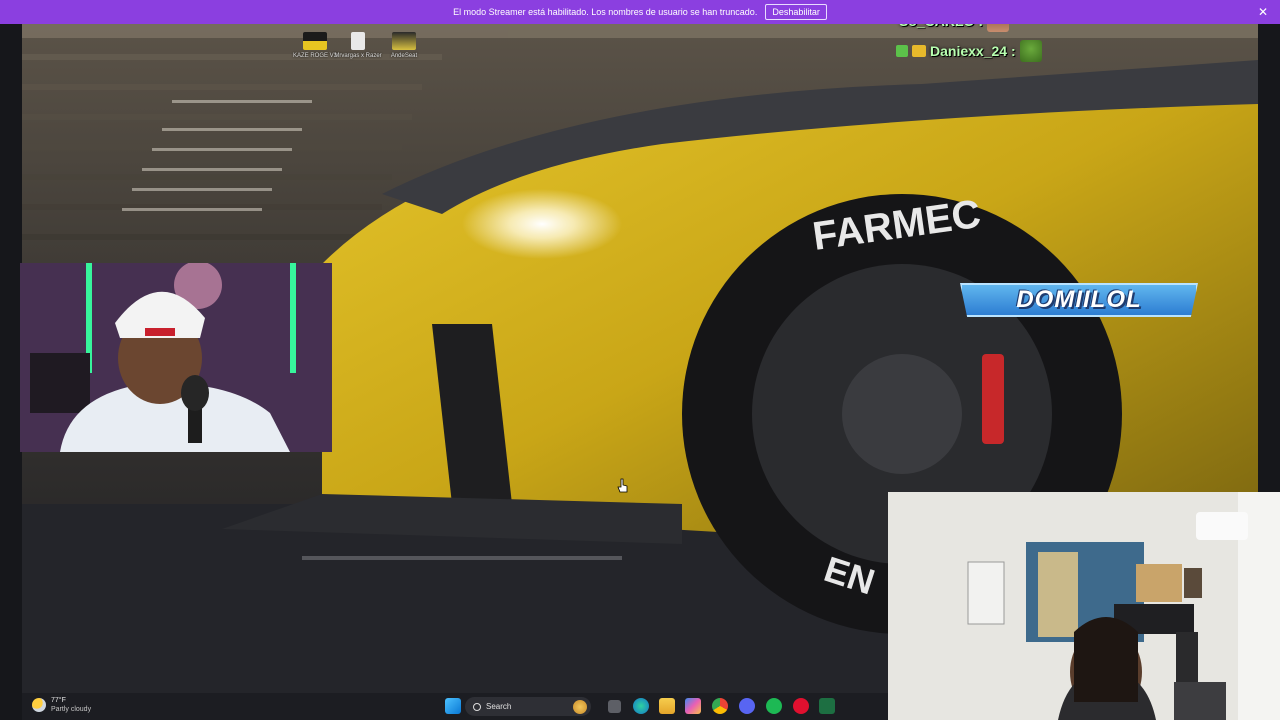 The image size is (1280, 720). What do you see at coordinates (39, 705) in the screenshot?
I see `weather-icon` at bounding box center [39, 705].